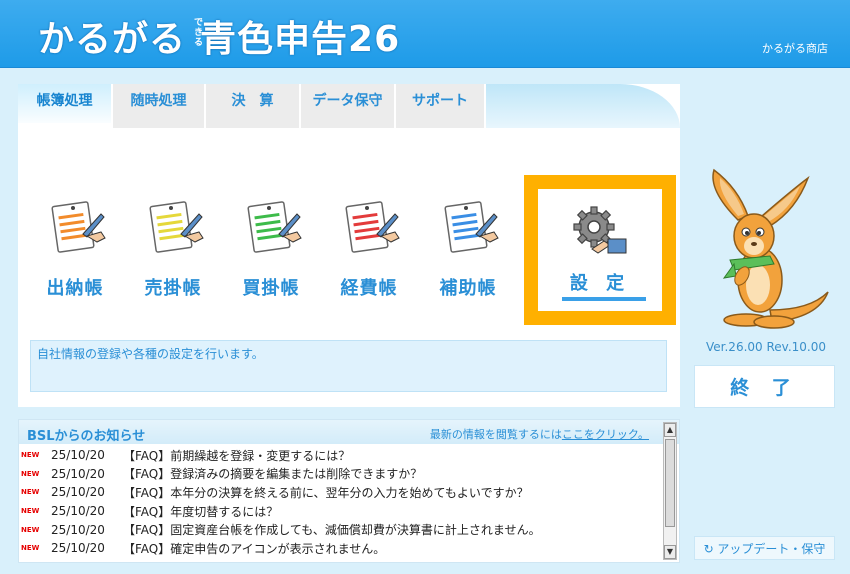  What do you see at coordinates (600, 283) in the screenshot?
I see `settings-label: 設 定` at bounding box center [600, 283].